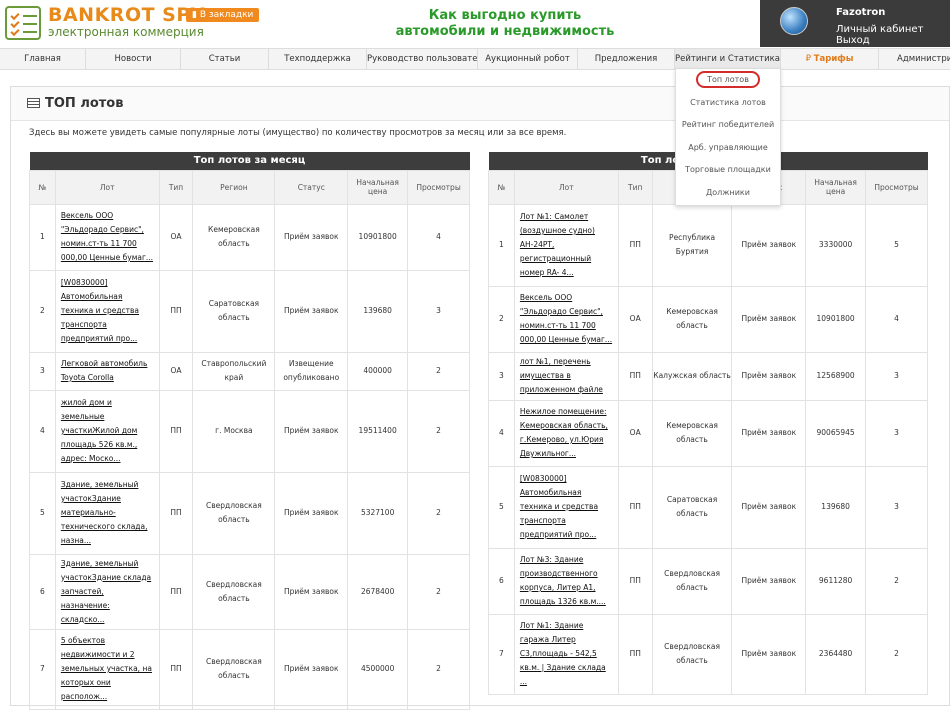 The width and height of the screenshot is (950, 710). Describe the element at coordinates (225, 59) in the screenshot. I see `nav-articles: Статьи` at that location.